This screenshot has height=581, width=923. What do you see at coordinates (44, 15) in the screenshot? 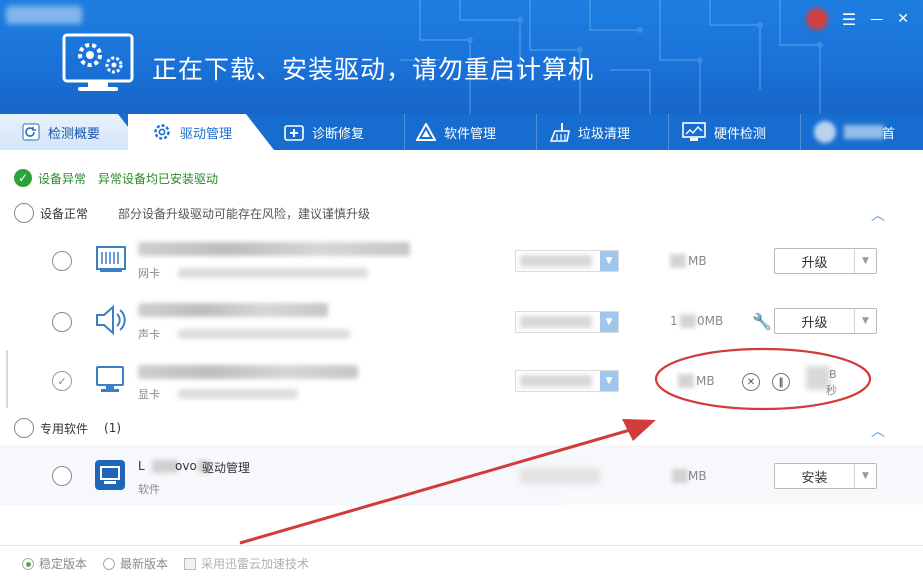
I see `app-logo` at bounding box center [44, 15].